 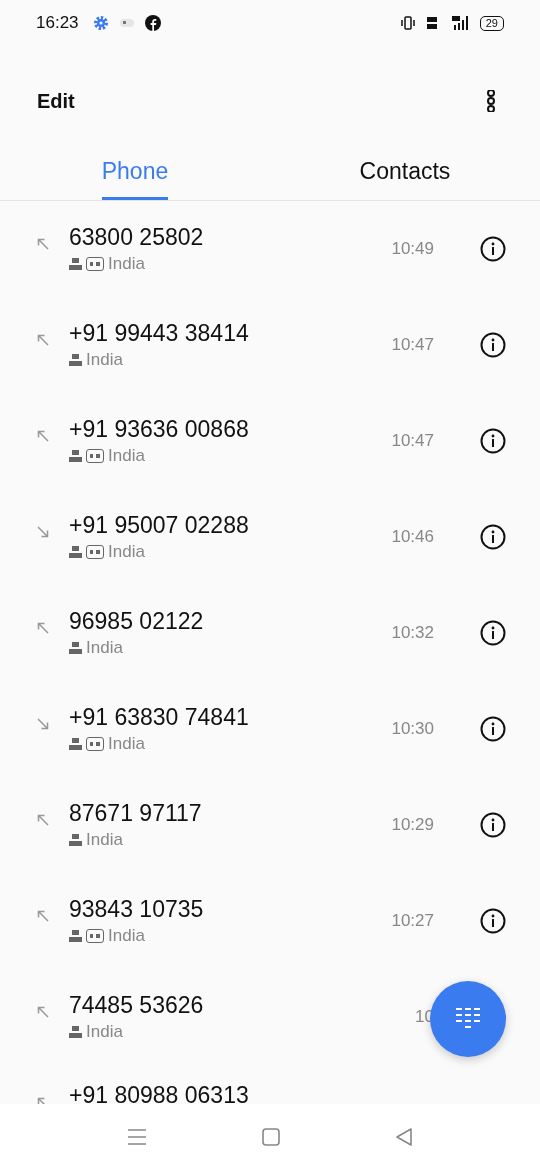 I want to click on home-icon, so click(x=271, y=1137).